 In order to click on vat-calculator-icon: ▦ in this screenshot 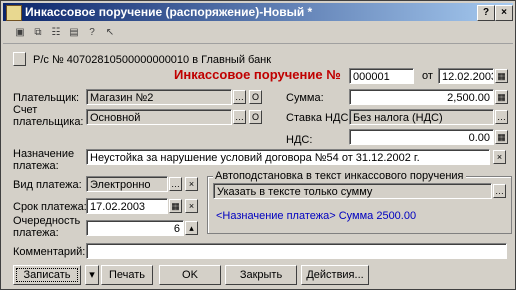, I will do `click(501, 137)`.